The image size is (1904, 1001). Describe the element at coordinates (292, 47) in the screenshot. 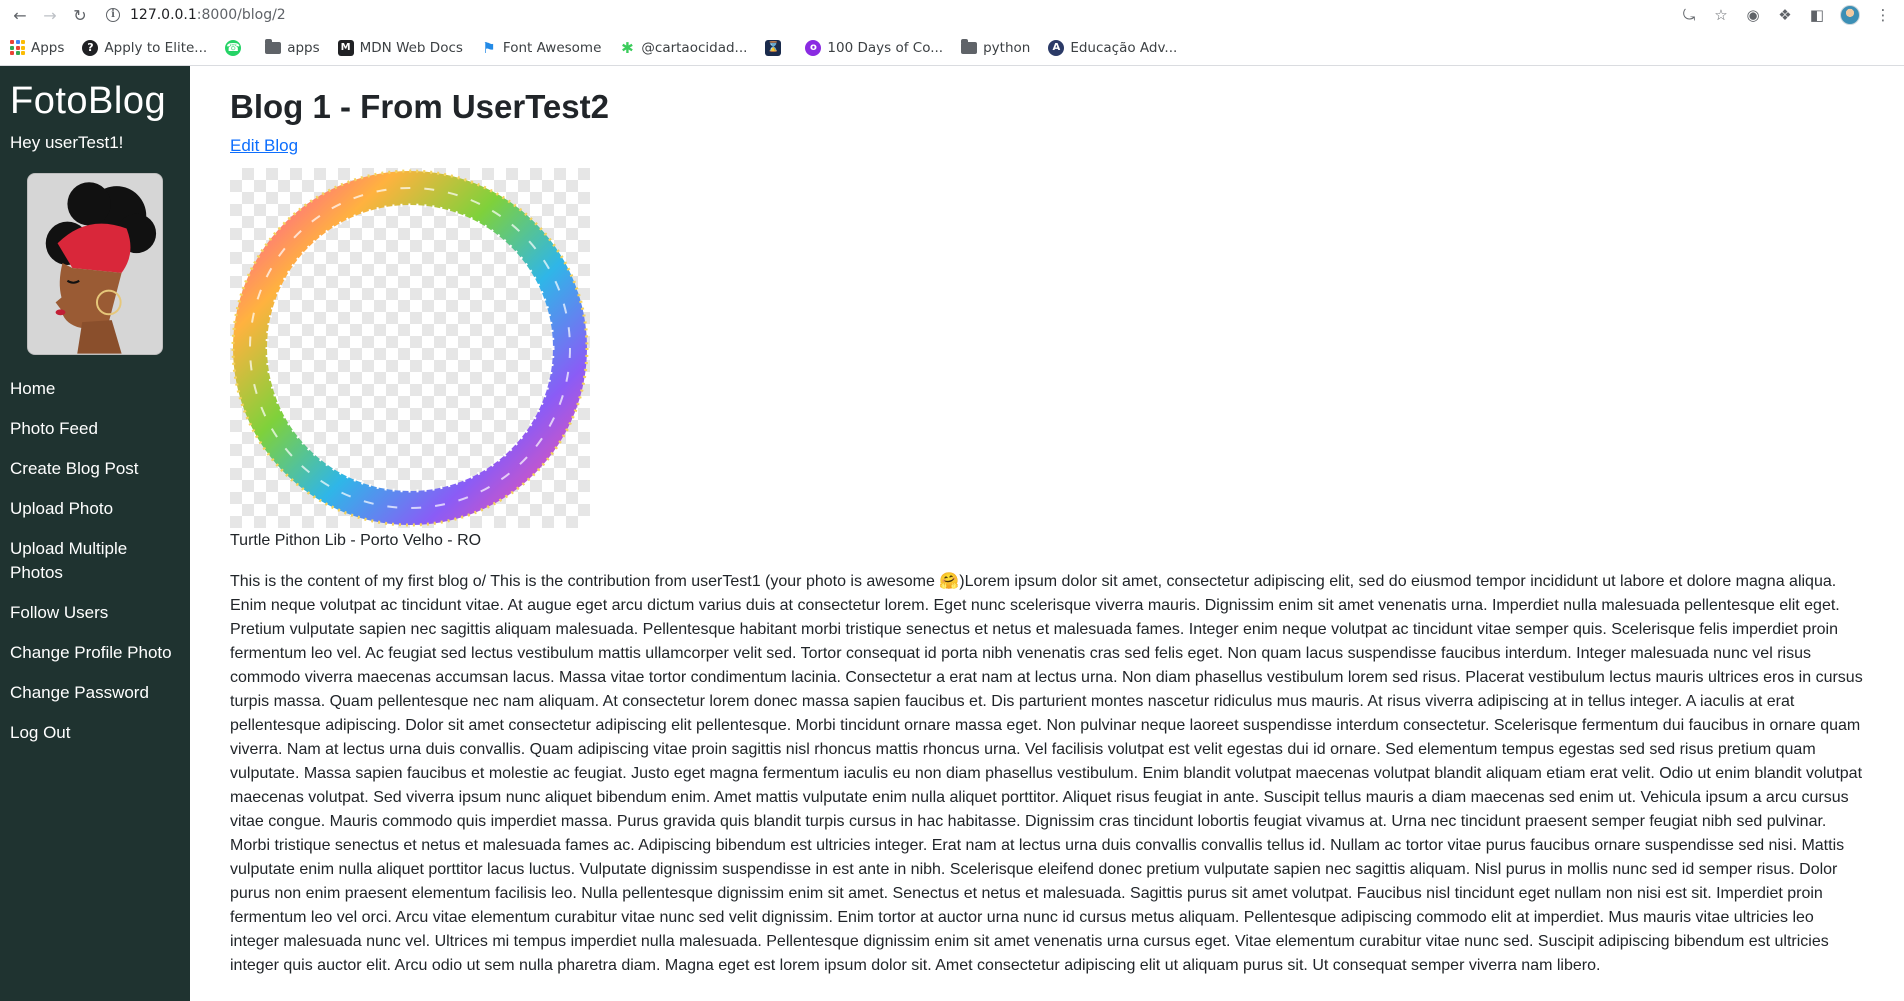

I see `bookmark-folder-apps: apps` at that location.